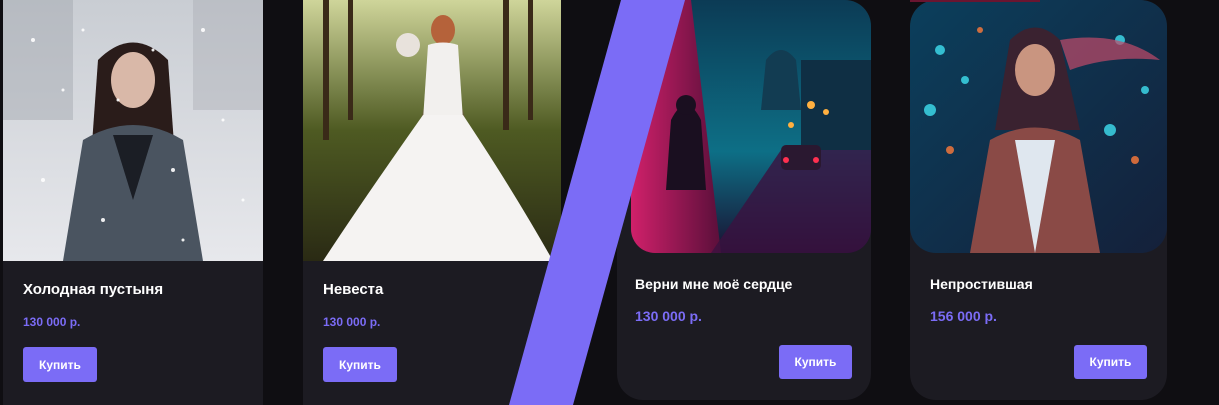  Describe the element at coordinates (93, 289) in the screenshot. I see `product-title: Холодная пустыня` at that location.